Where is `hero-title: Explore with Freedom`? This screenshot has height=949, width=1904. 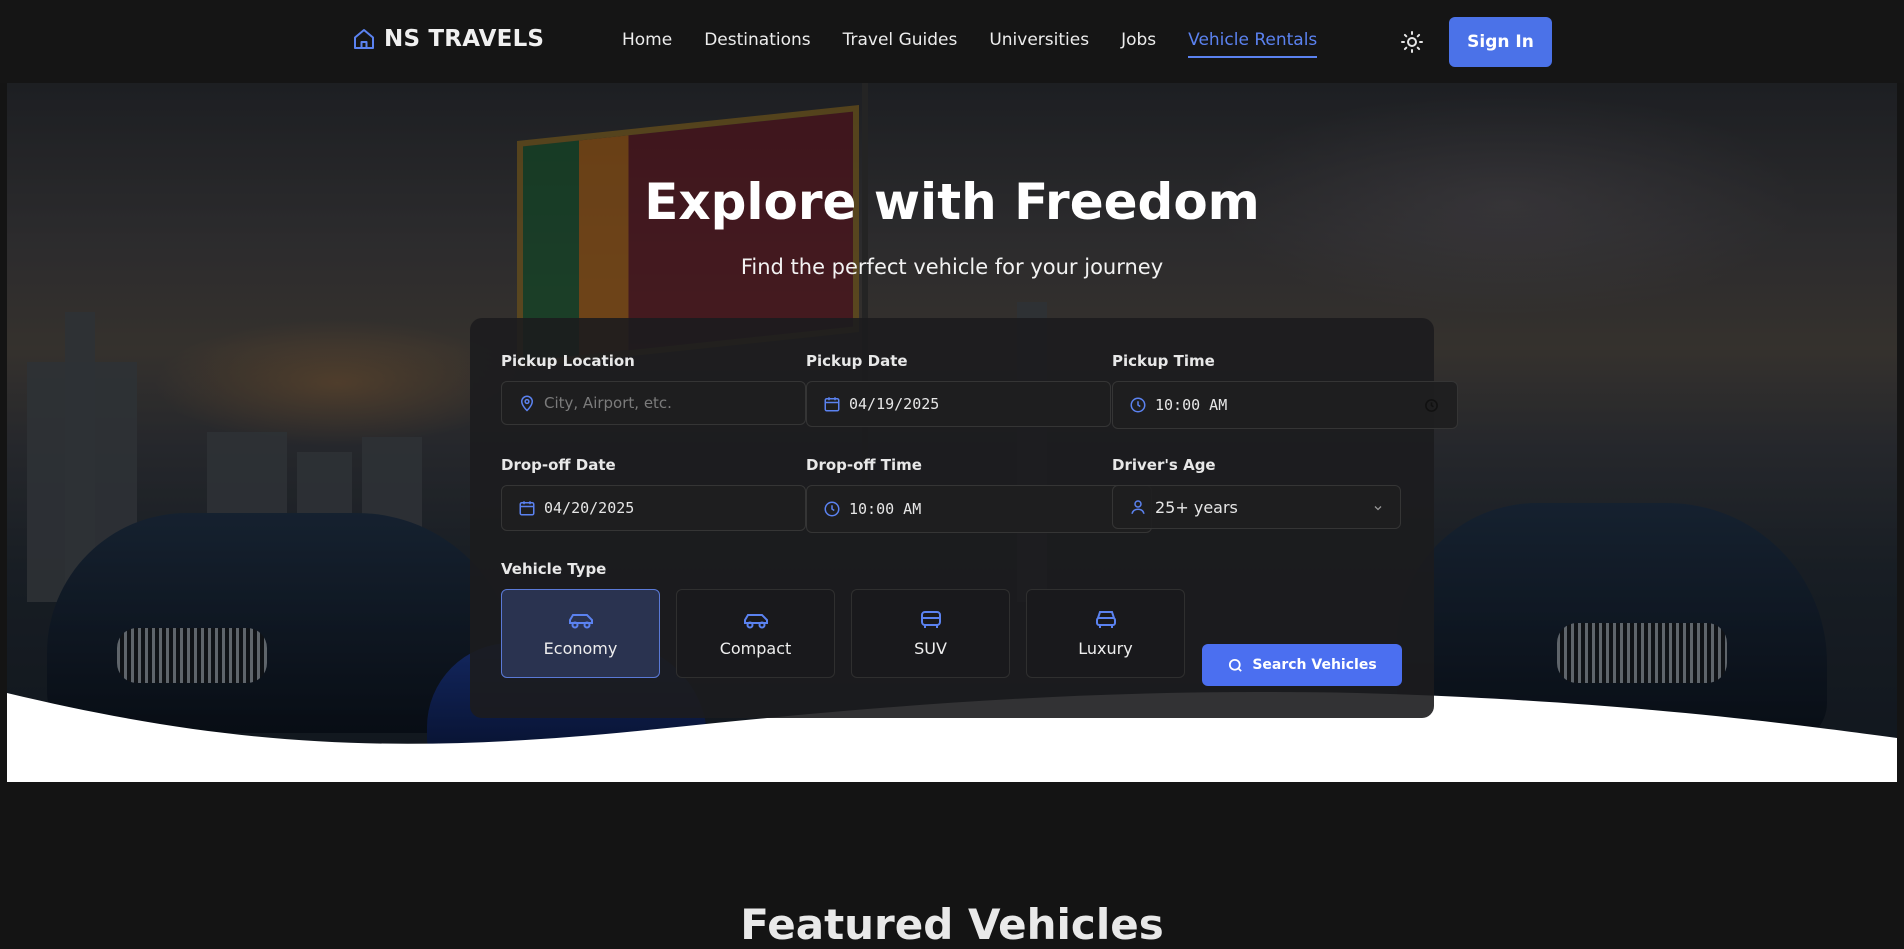 hero-title: Explore with Freedom is located at coordinates (952, 202).